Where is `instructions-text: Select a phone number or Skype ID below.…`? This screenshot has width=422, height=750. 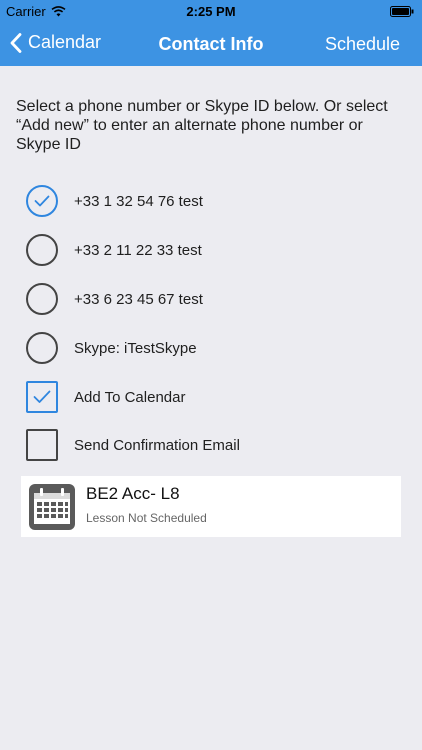 instructions-text: Select a phone number or Skype ID below.… is located at coordinates (202, 125).